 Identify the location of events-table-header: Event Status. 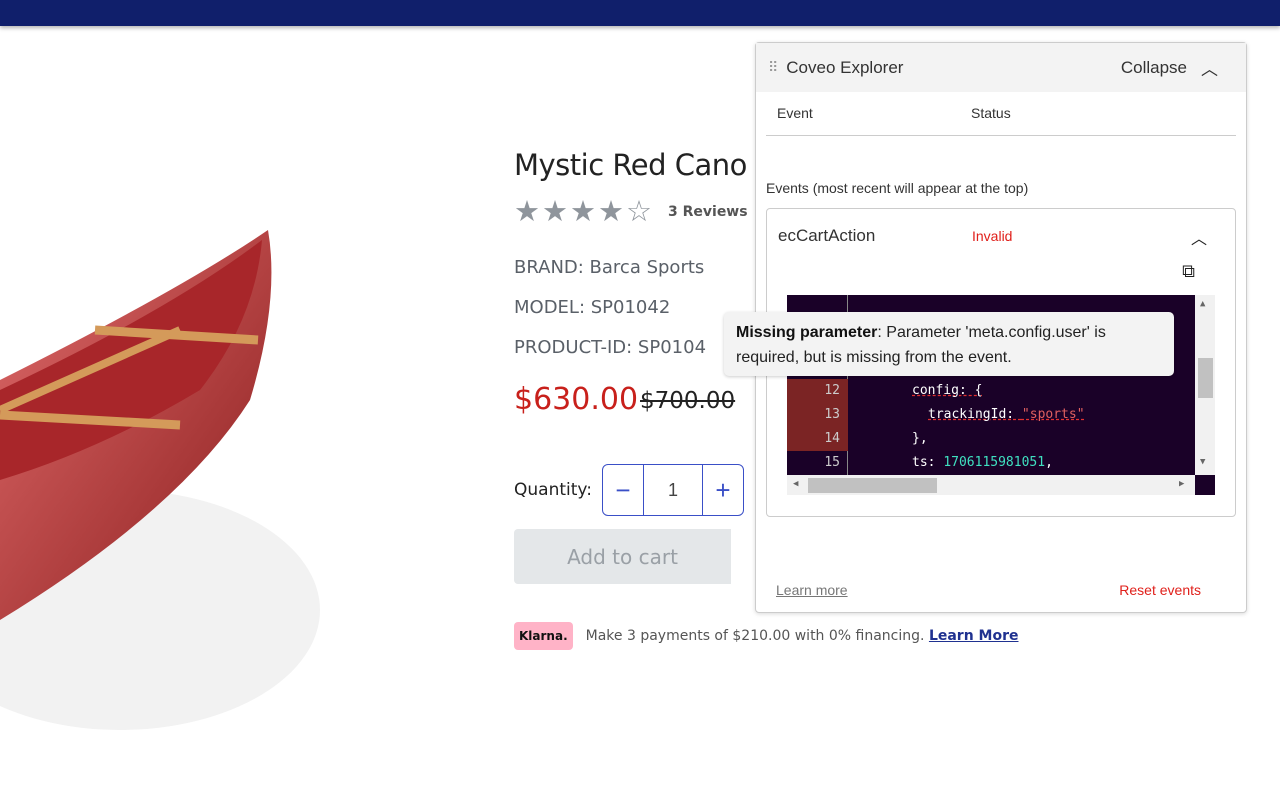
(1001, 120).